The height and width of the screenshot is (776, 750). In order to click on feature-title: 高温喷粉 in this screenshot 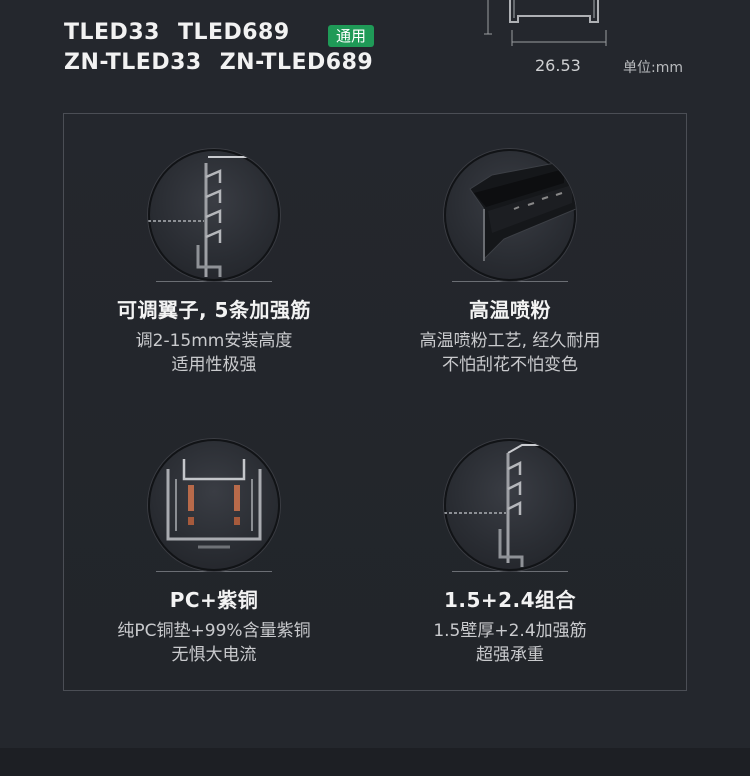, I will do `click(510, 310)`.